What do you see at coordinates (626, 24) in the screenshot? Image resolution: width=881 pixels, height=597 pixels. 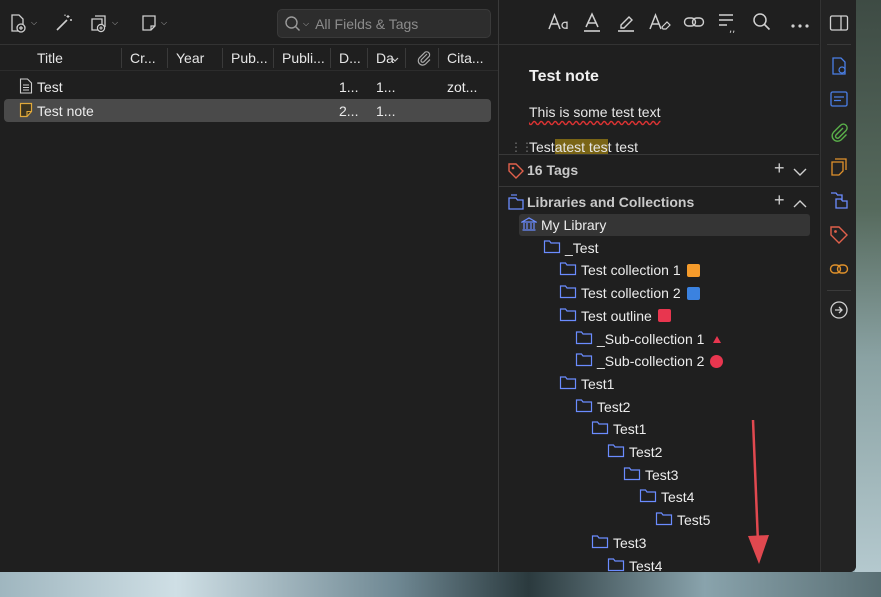 I see `highlight-icon` at bounding box center [626, 24].